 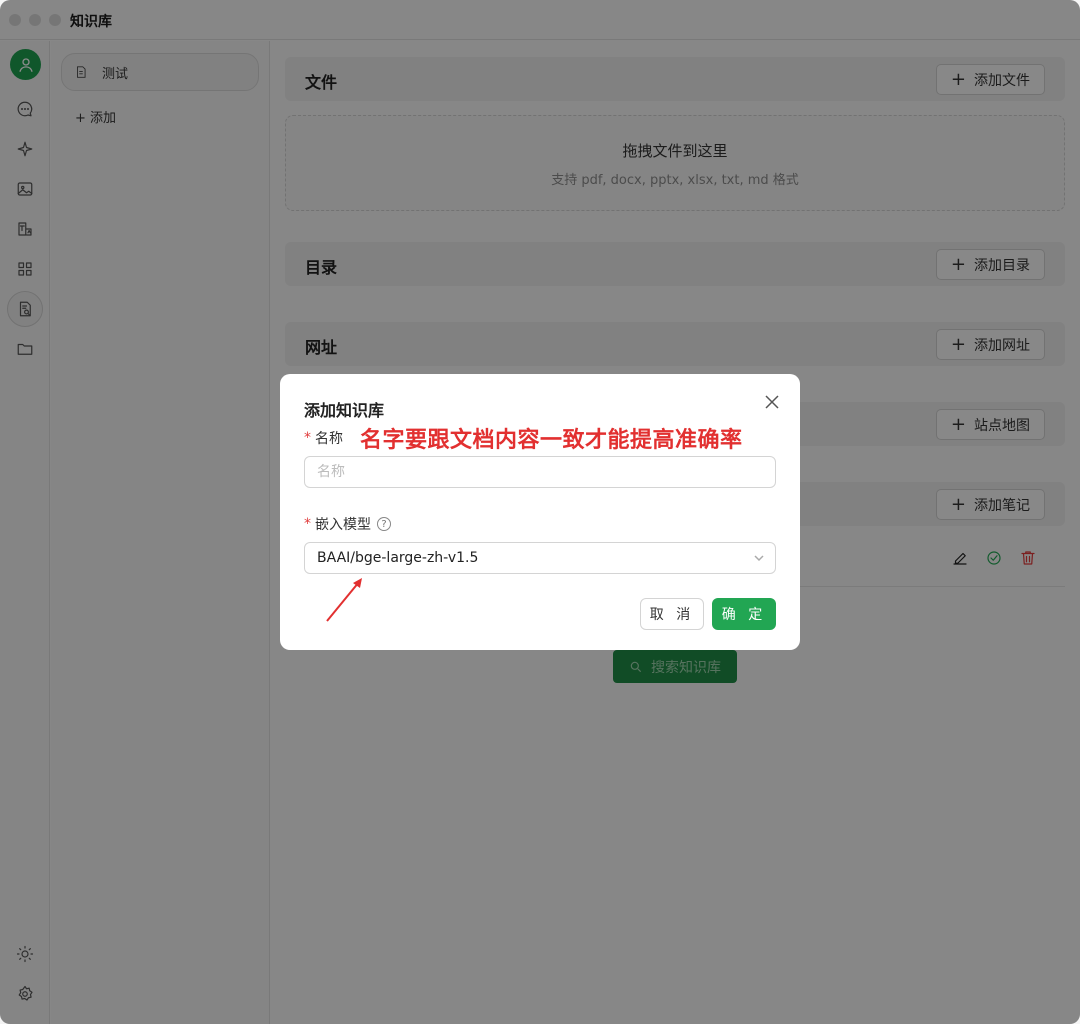 I want to click on help-icon: ?, so click(x=384, y=524).